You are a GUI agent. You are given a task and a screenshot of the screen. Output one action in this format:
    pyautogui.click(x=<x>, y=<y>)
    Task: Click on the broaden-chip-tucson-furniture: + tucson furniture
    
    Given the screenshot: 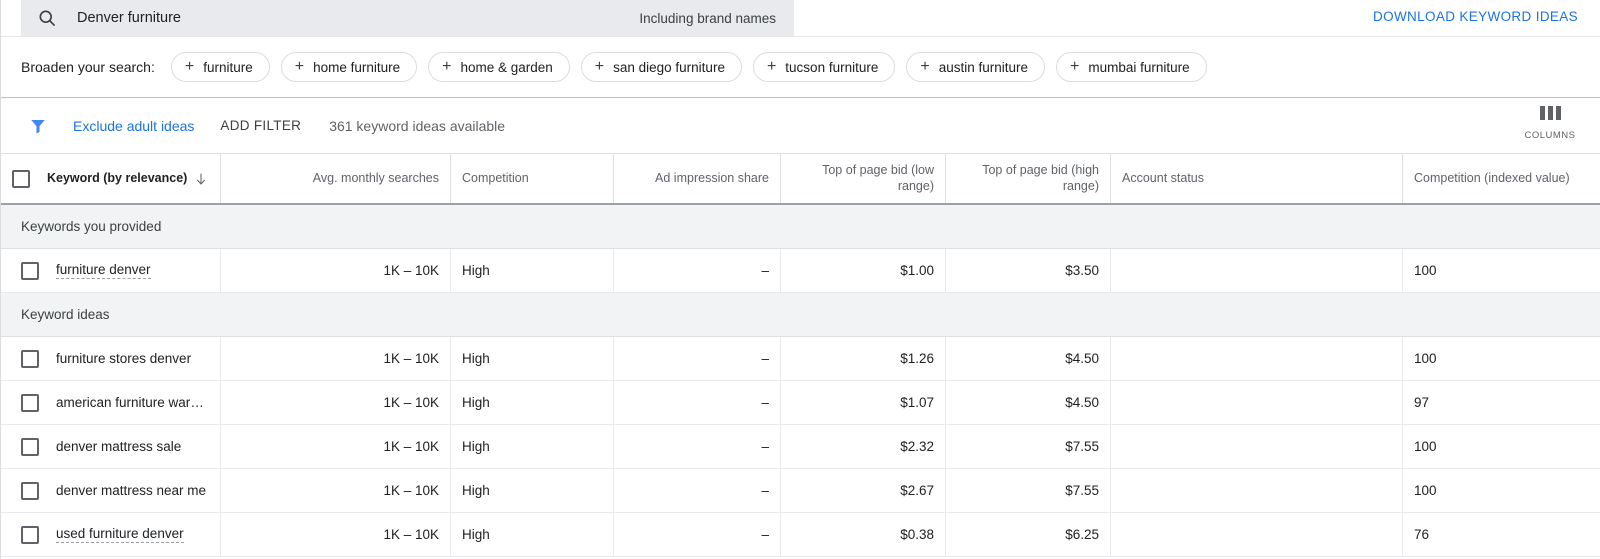 What is the action you would take?
    pyautogui.click(x=824, y=67)
    